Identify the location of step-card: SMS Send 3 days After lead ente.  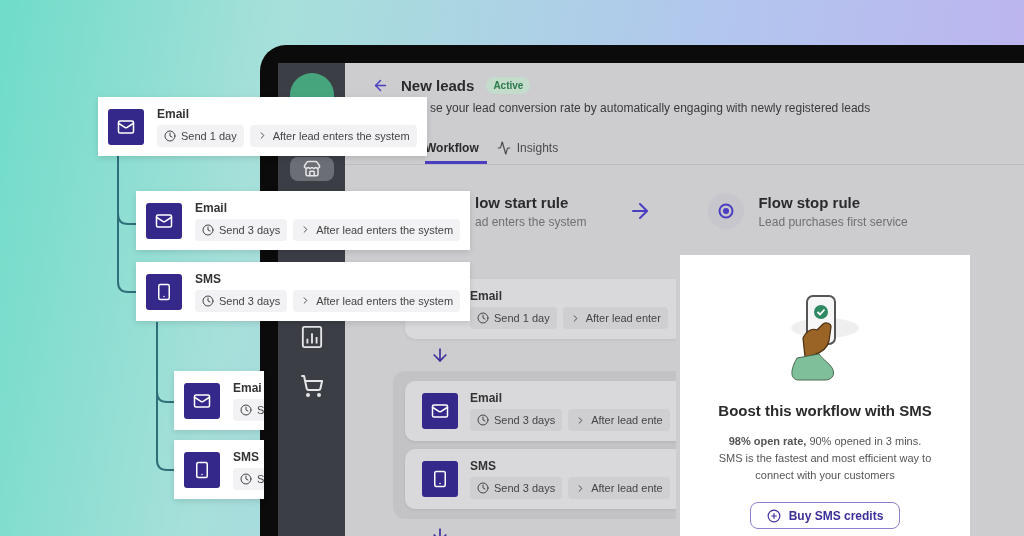
(540, 479).